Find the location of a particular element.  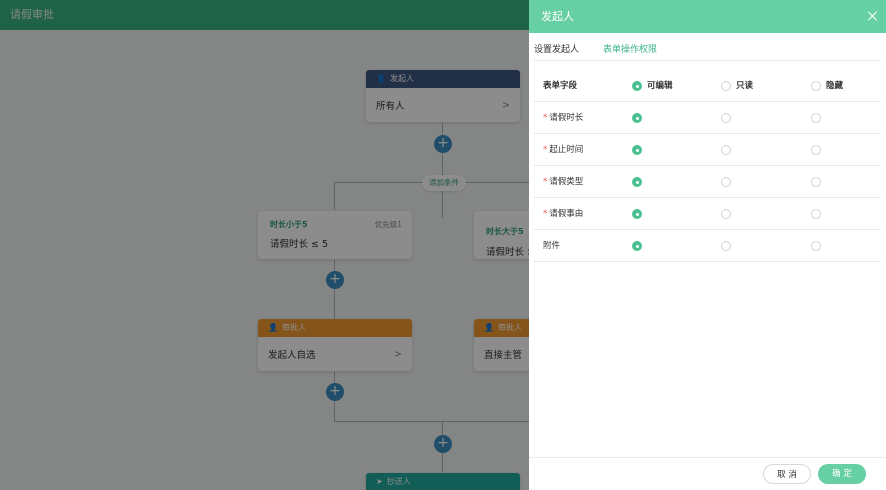

field-label: 请假事由 is located at coordinates (566, 214).